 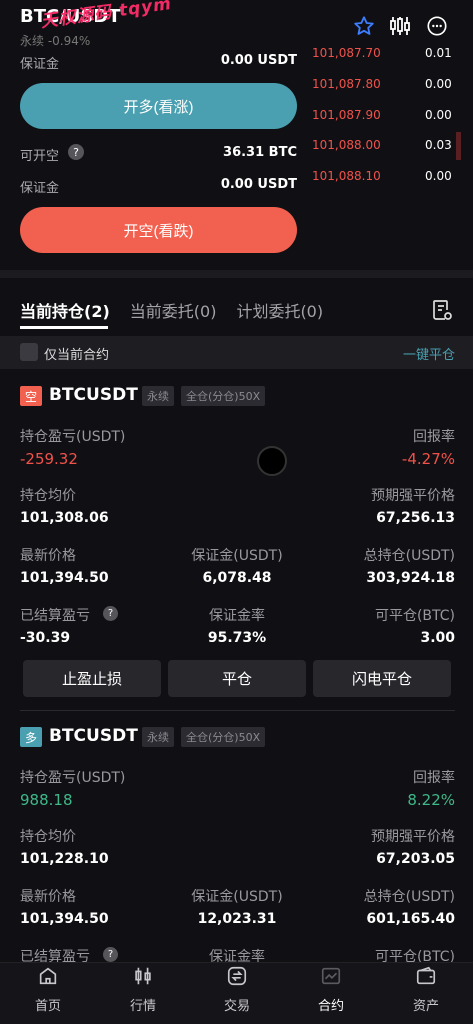 I want to click on pnl-value: -259.32, so click(x=49, y=459).